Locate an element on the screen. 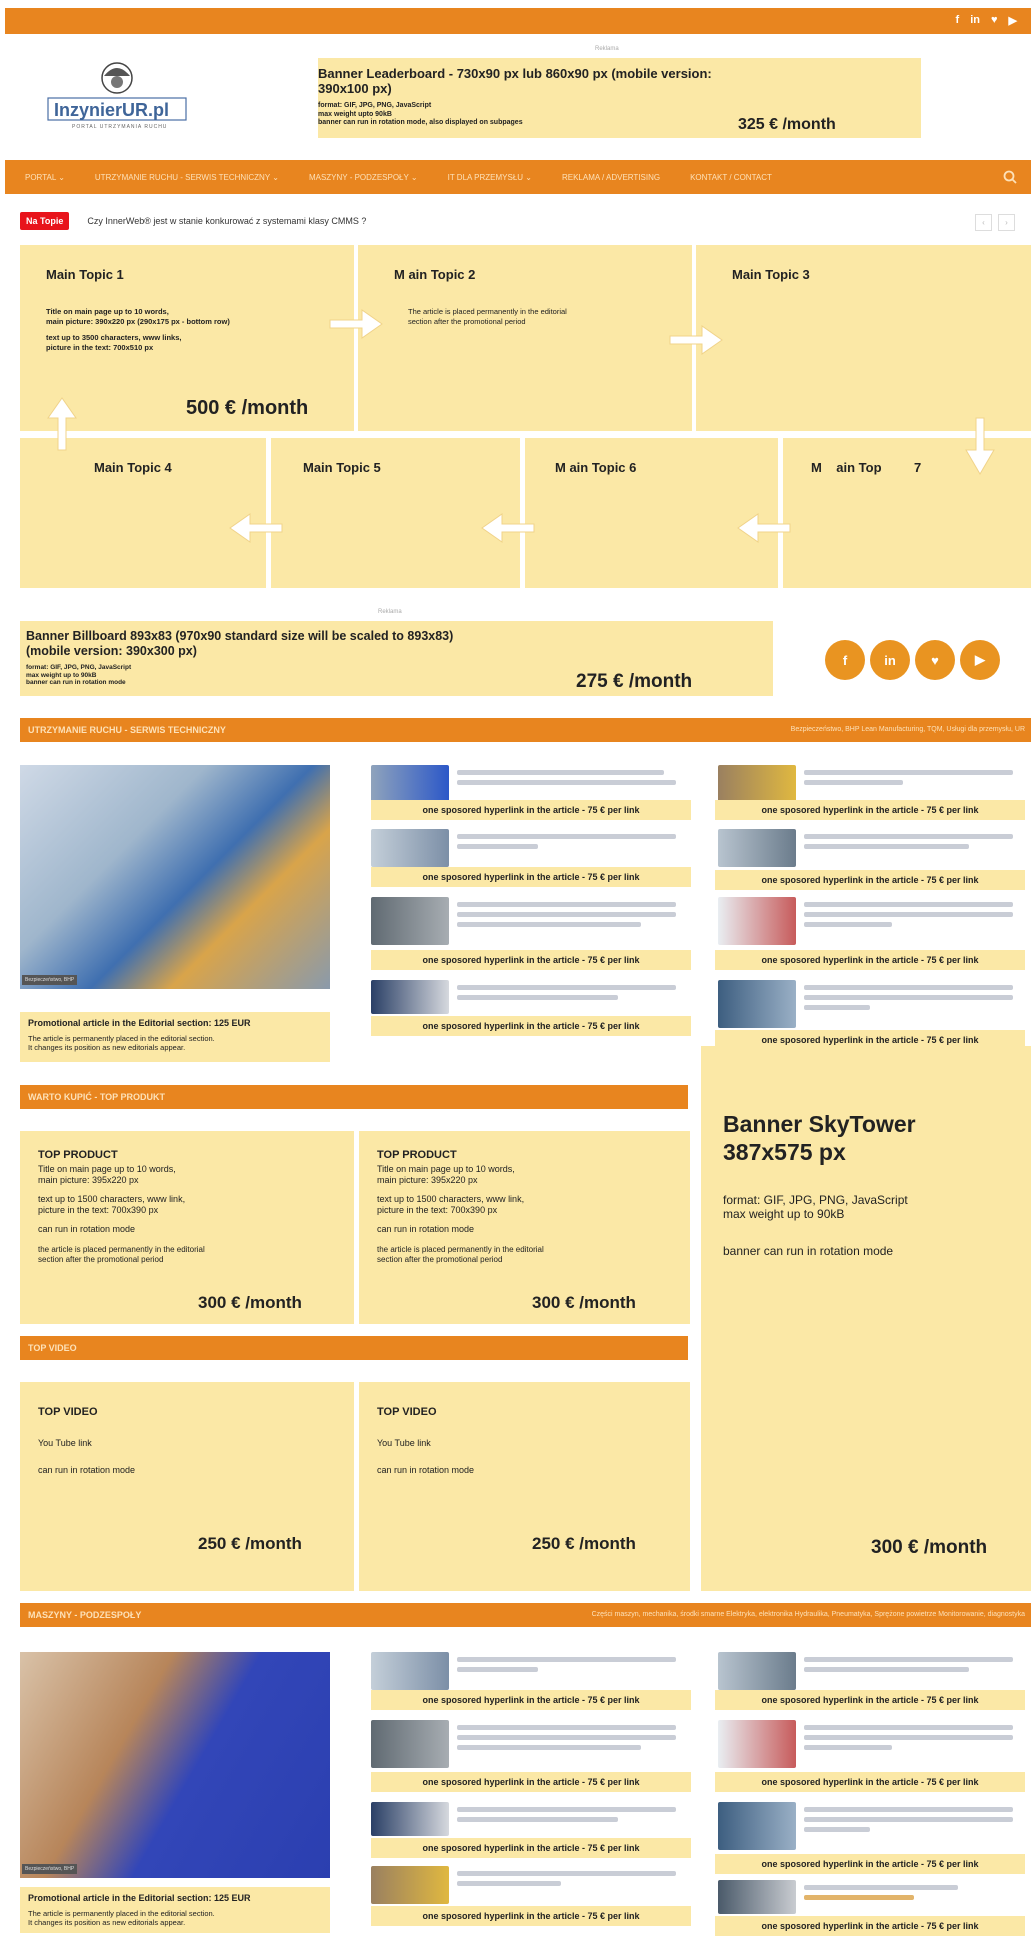 This screenshot has width=1031, height=1938. next-arrow-icon: › is located at coordinates (1006, 222).